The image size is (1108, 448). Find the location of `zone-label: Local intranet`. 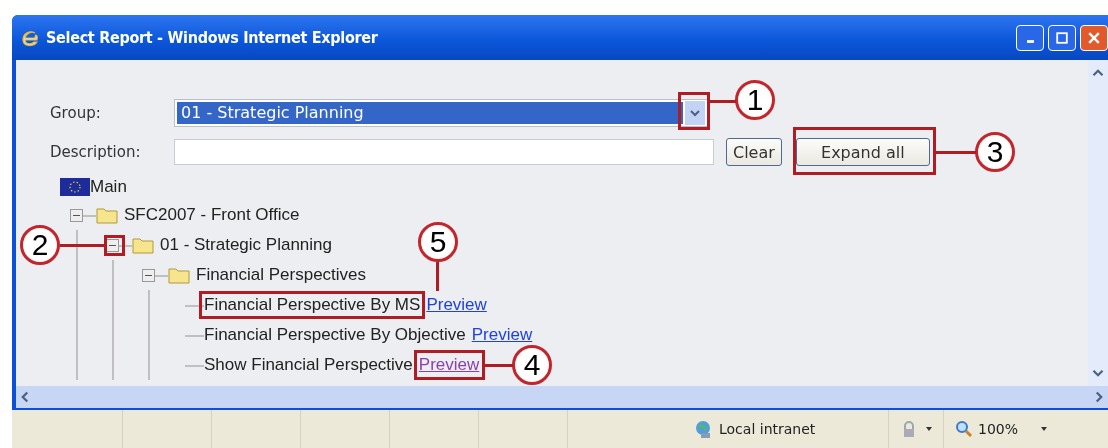

zone-label: Local intranet is located at coordinates (767, 429).